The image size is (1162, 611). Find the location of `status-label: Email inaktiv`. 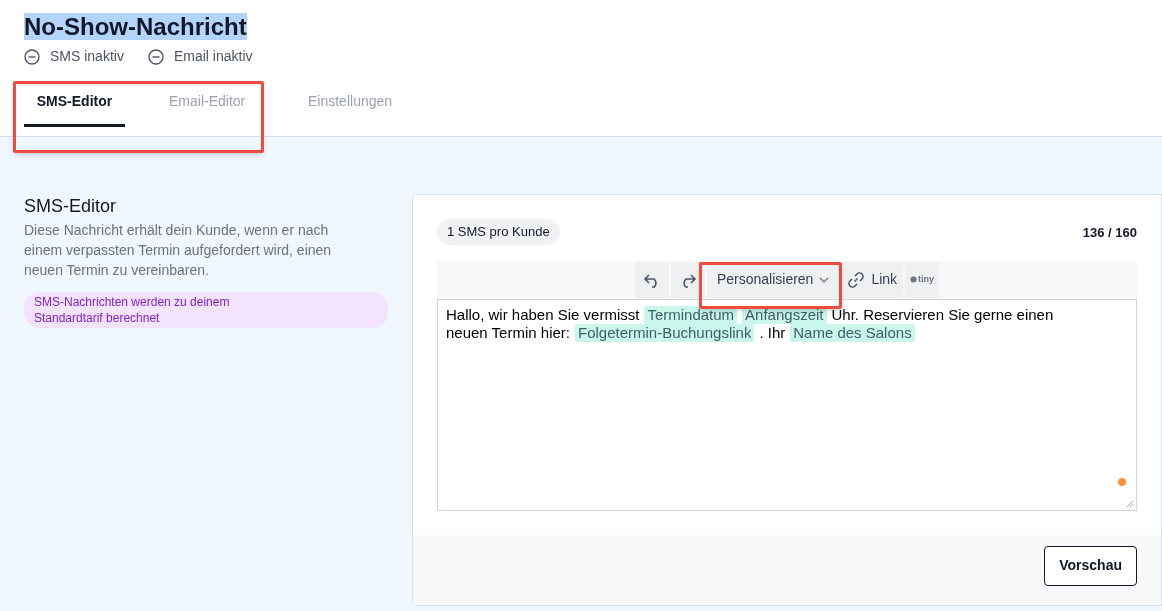

status-label: Email inaktiv is located at coordinates (213, 56).